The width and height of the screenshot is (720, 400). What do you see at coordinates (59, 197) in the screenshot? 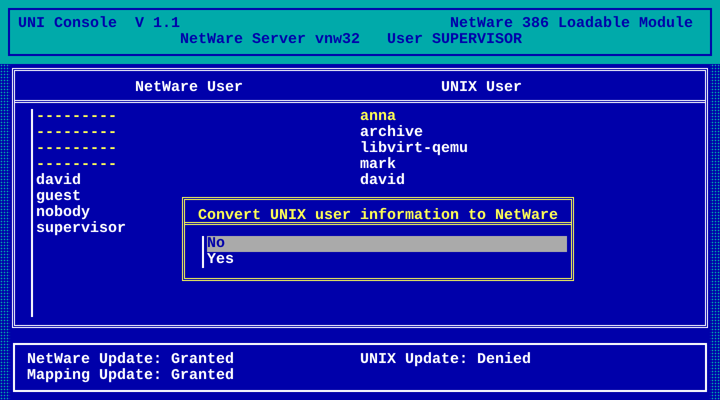
I see `user-entry: guest` at bounding box center [59, 197].